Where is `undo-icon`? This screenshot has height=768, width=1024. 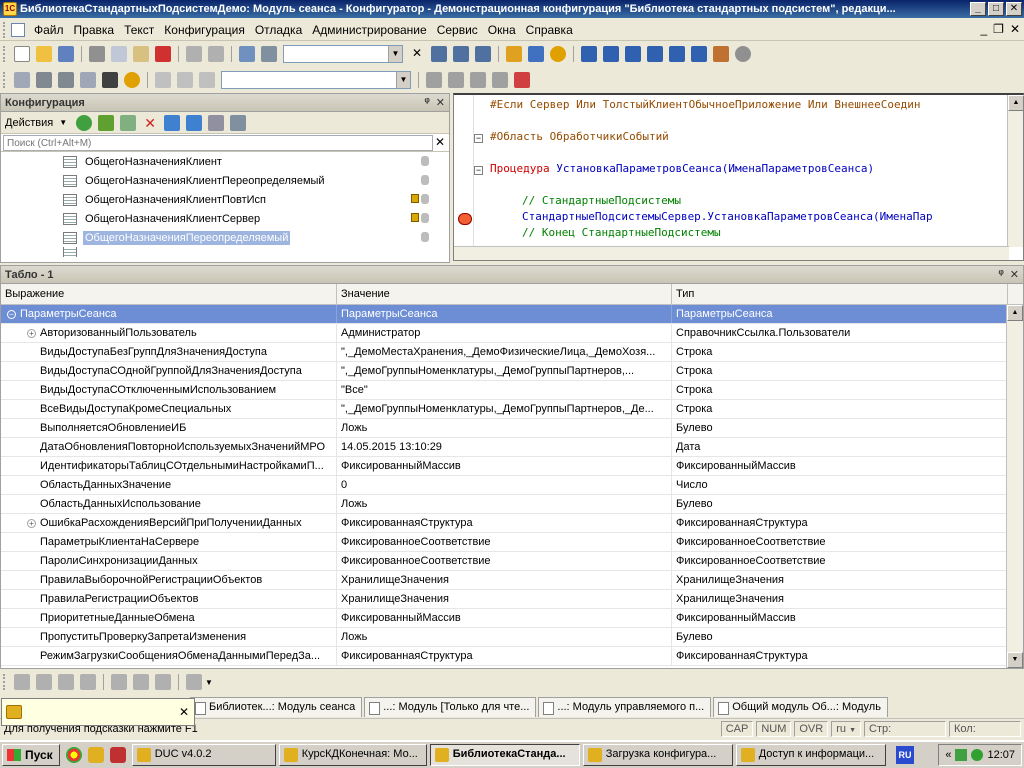 undo-icon is located at coordinates (194, 54).